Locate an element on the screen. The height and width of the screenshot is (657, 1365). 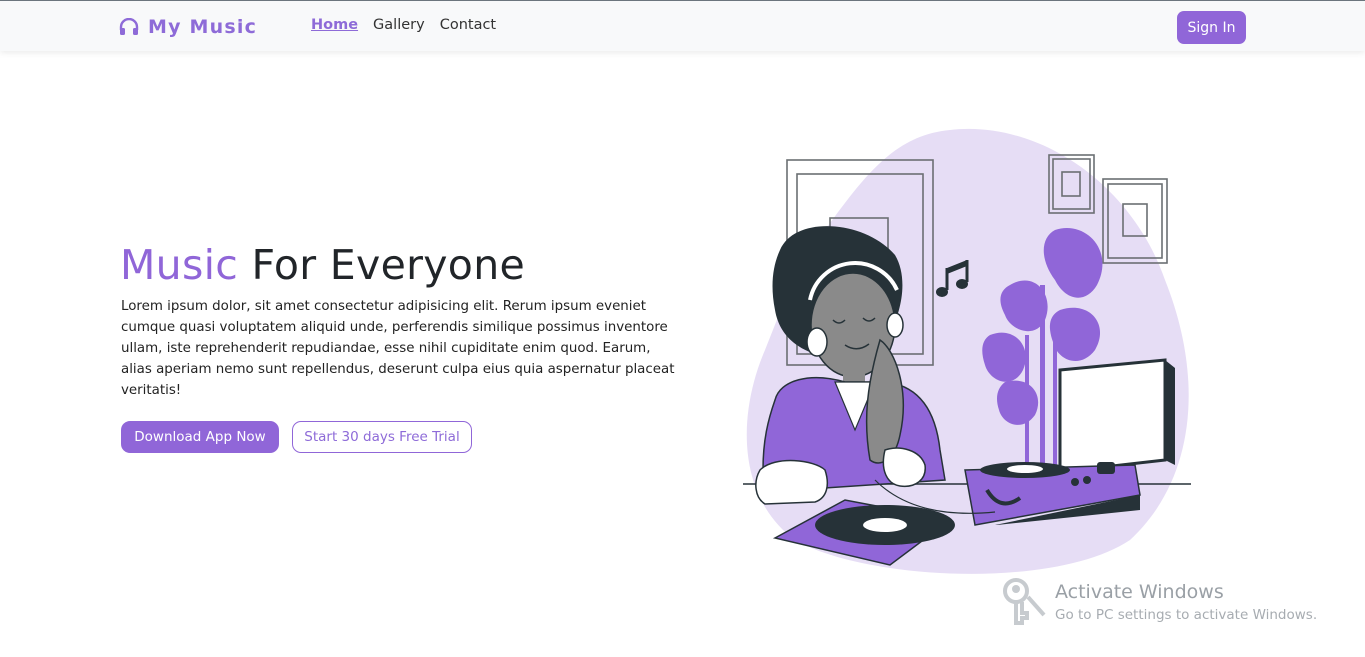
sign-in-button: Sign In is located at coordinates (1211, 27).